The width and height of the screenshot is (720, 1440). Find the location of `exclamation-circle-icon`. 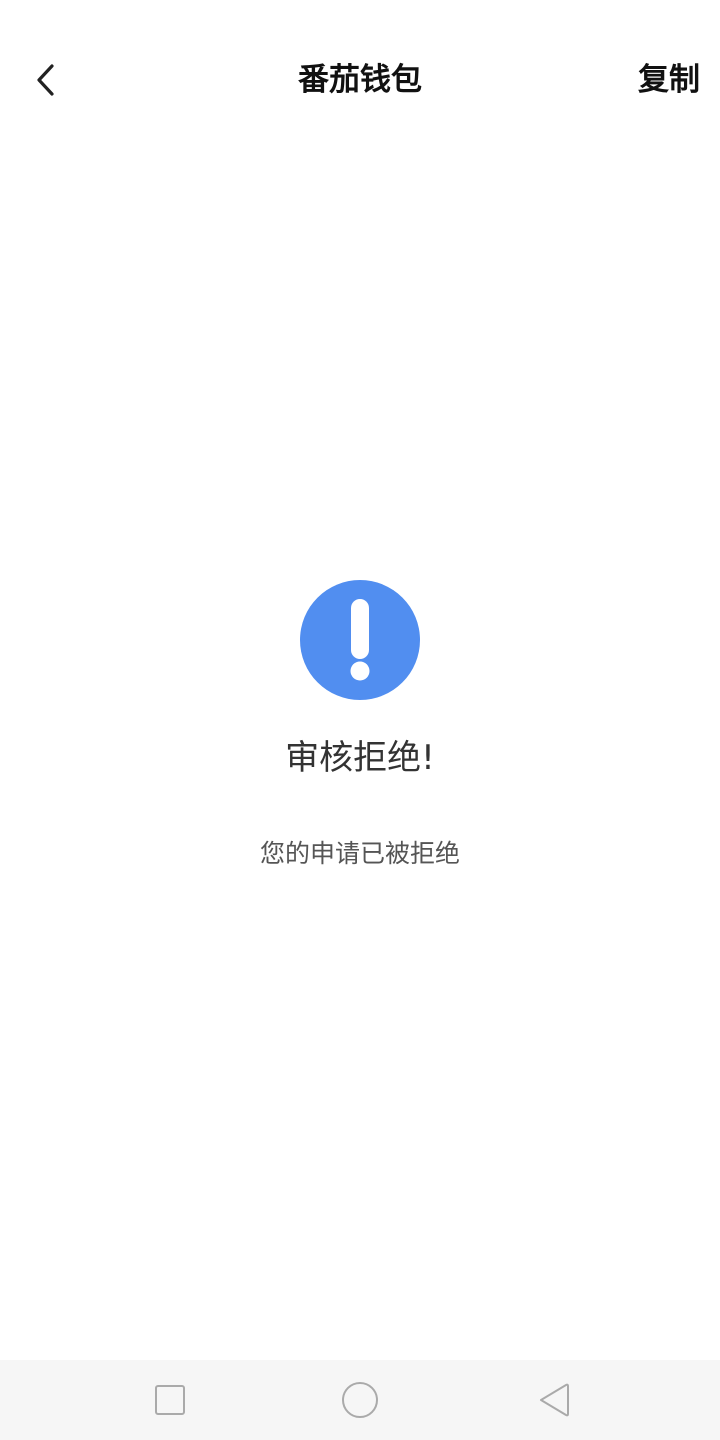

exclamation-circle-icon is located at coordinates (360, 640).